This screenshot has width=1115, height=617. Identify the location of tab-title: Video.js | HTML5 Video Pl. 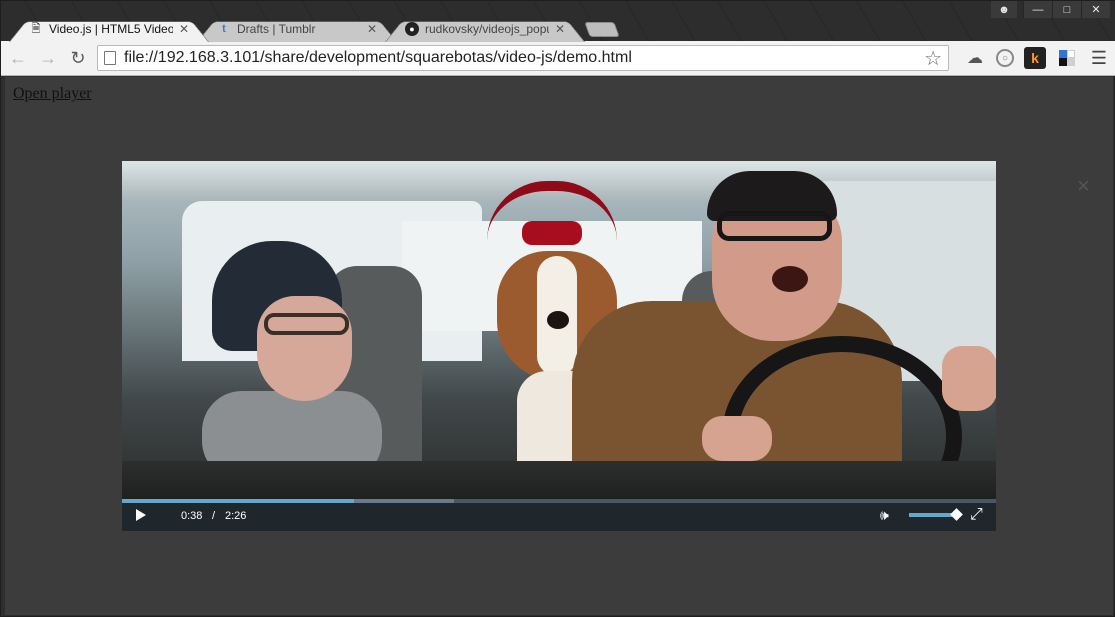
(111, 29).